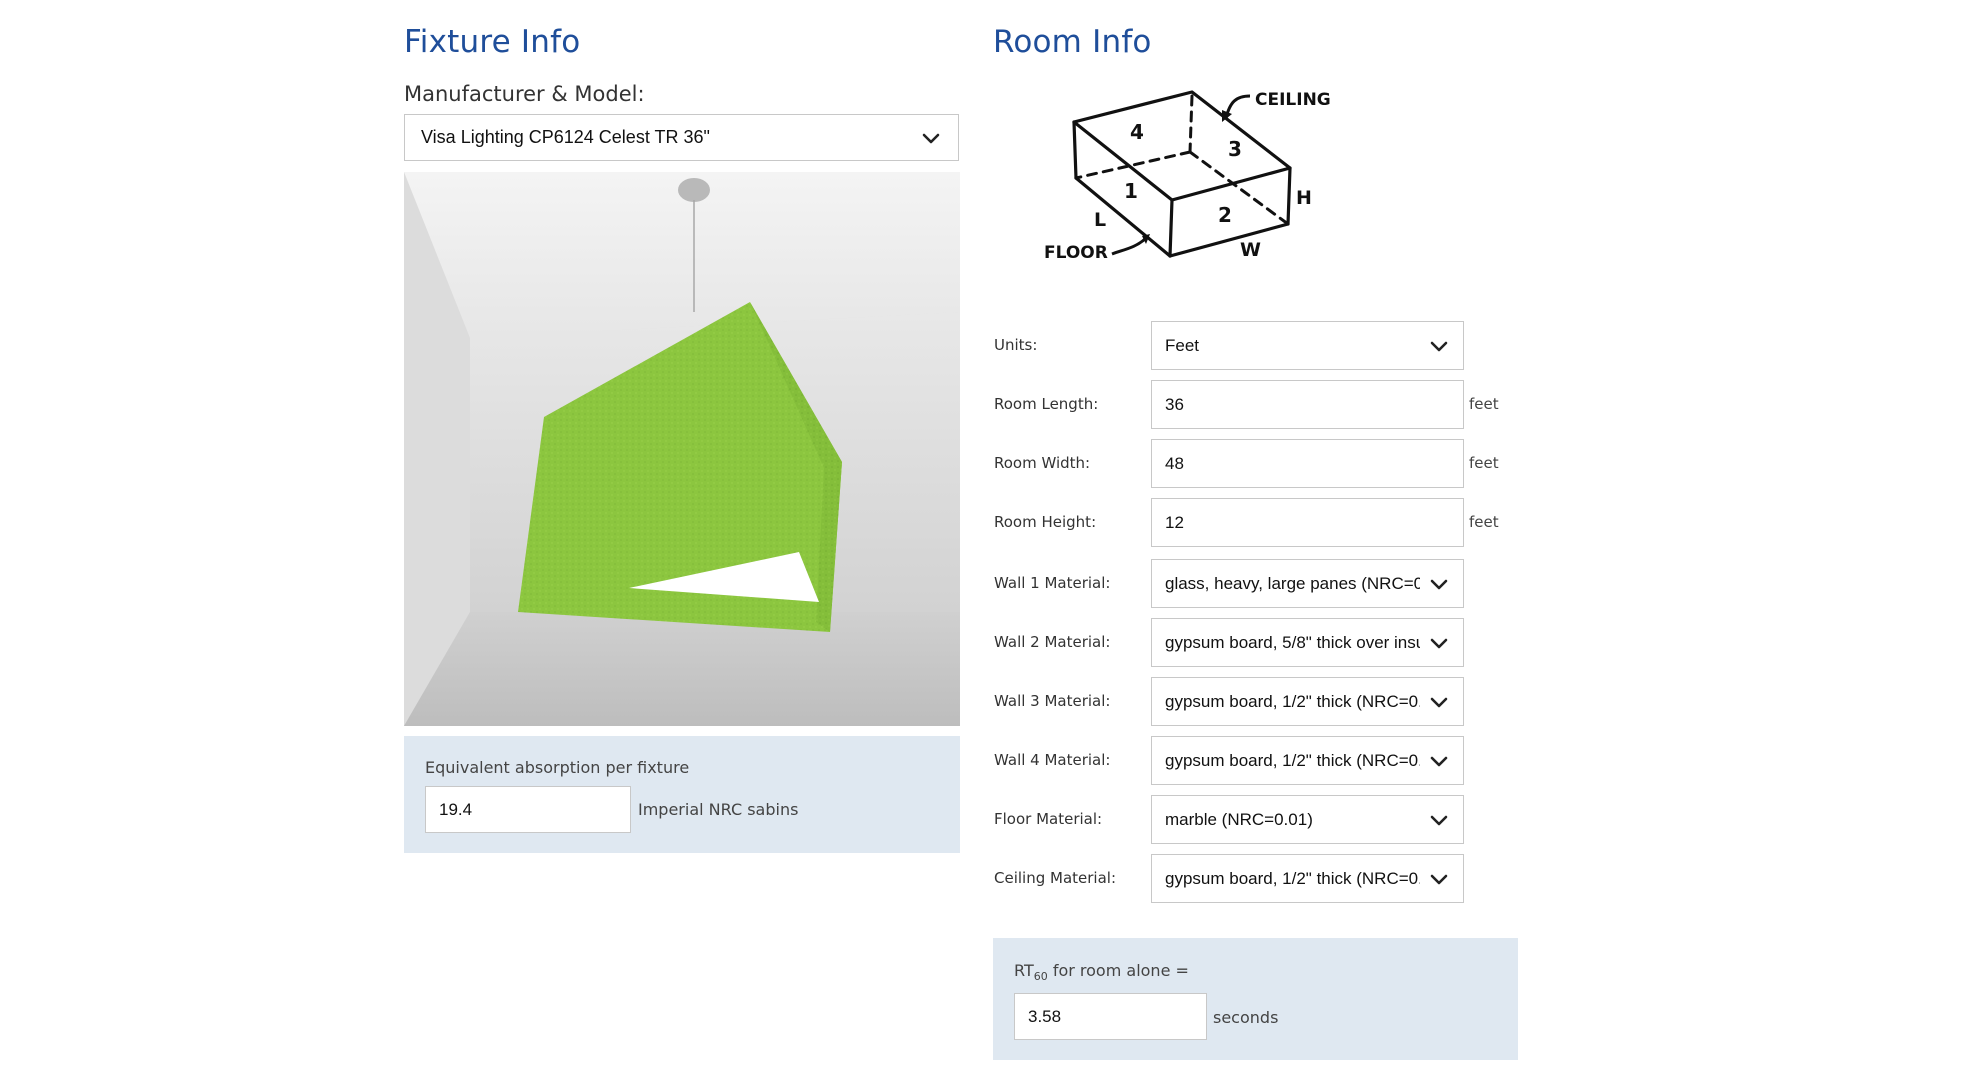 The width and height of the screenshot is (1966, 1086). What do you see at coordinates (1118, 970) in the screenshot?
I see `rt60-label-suffix: for room alone =` at bounding box center [1118, 970].